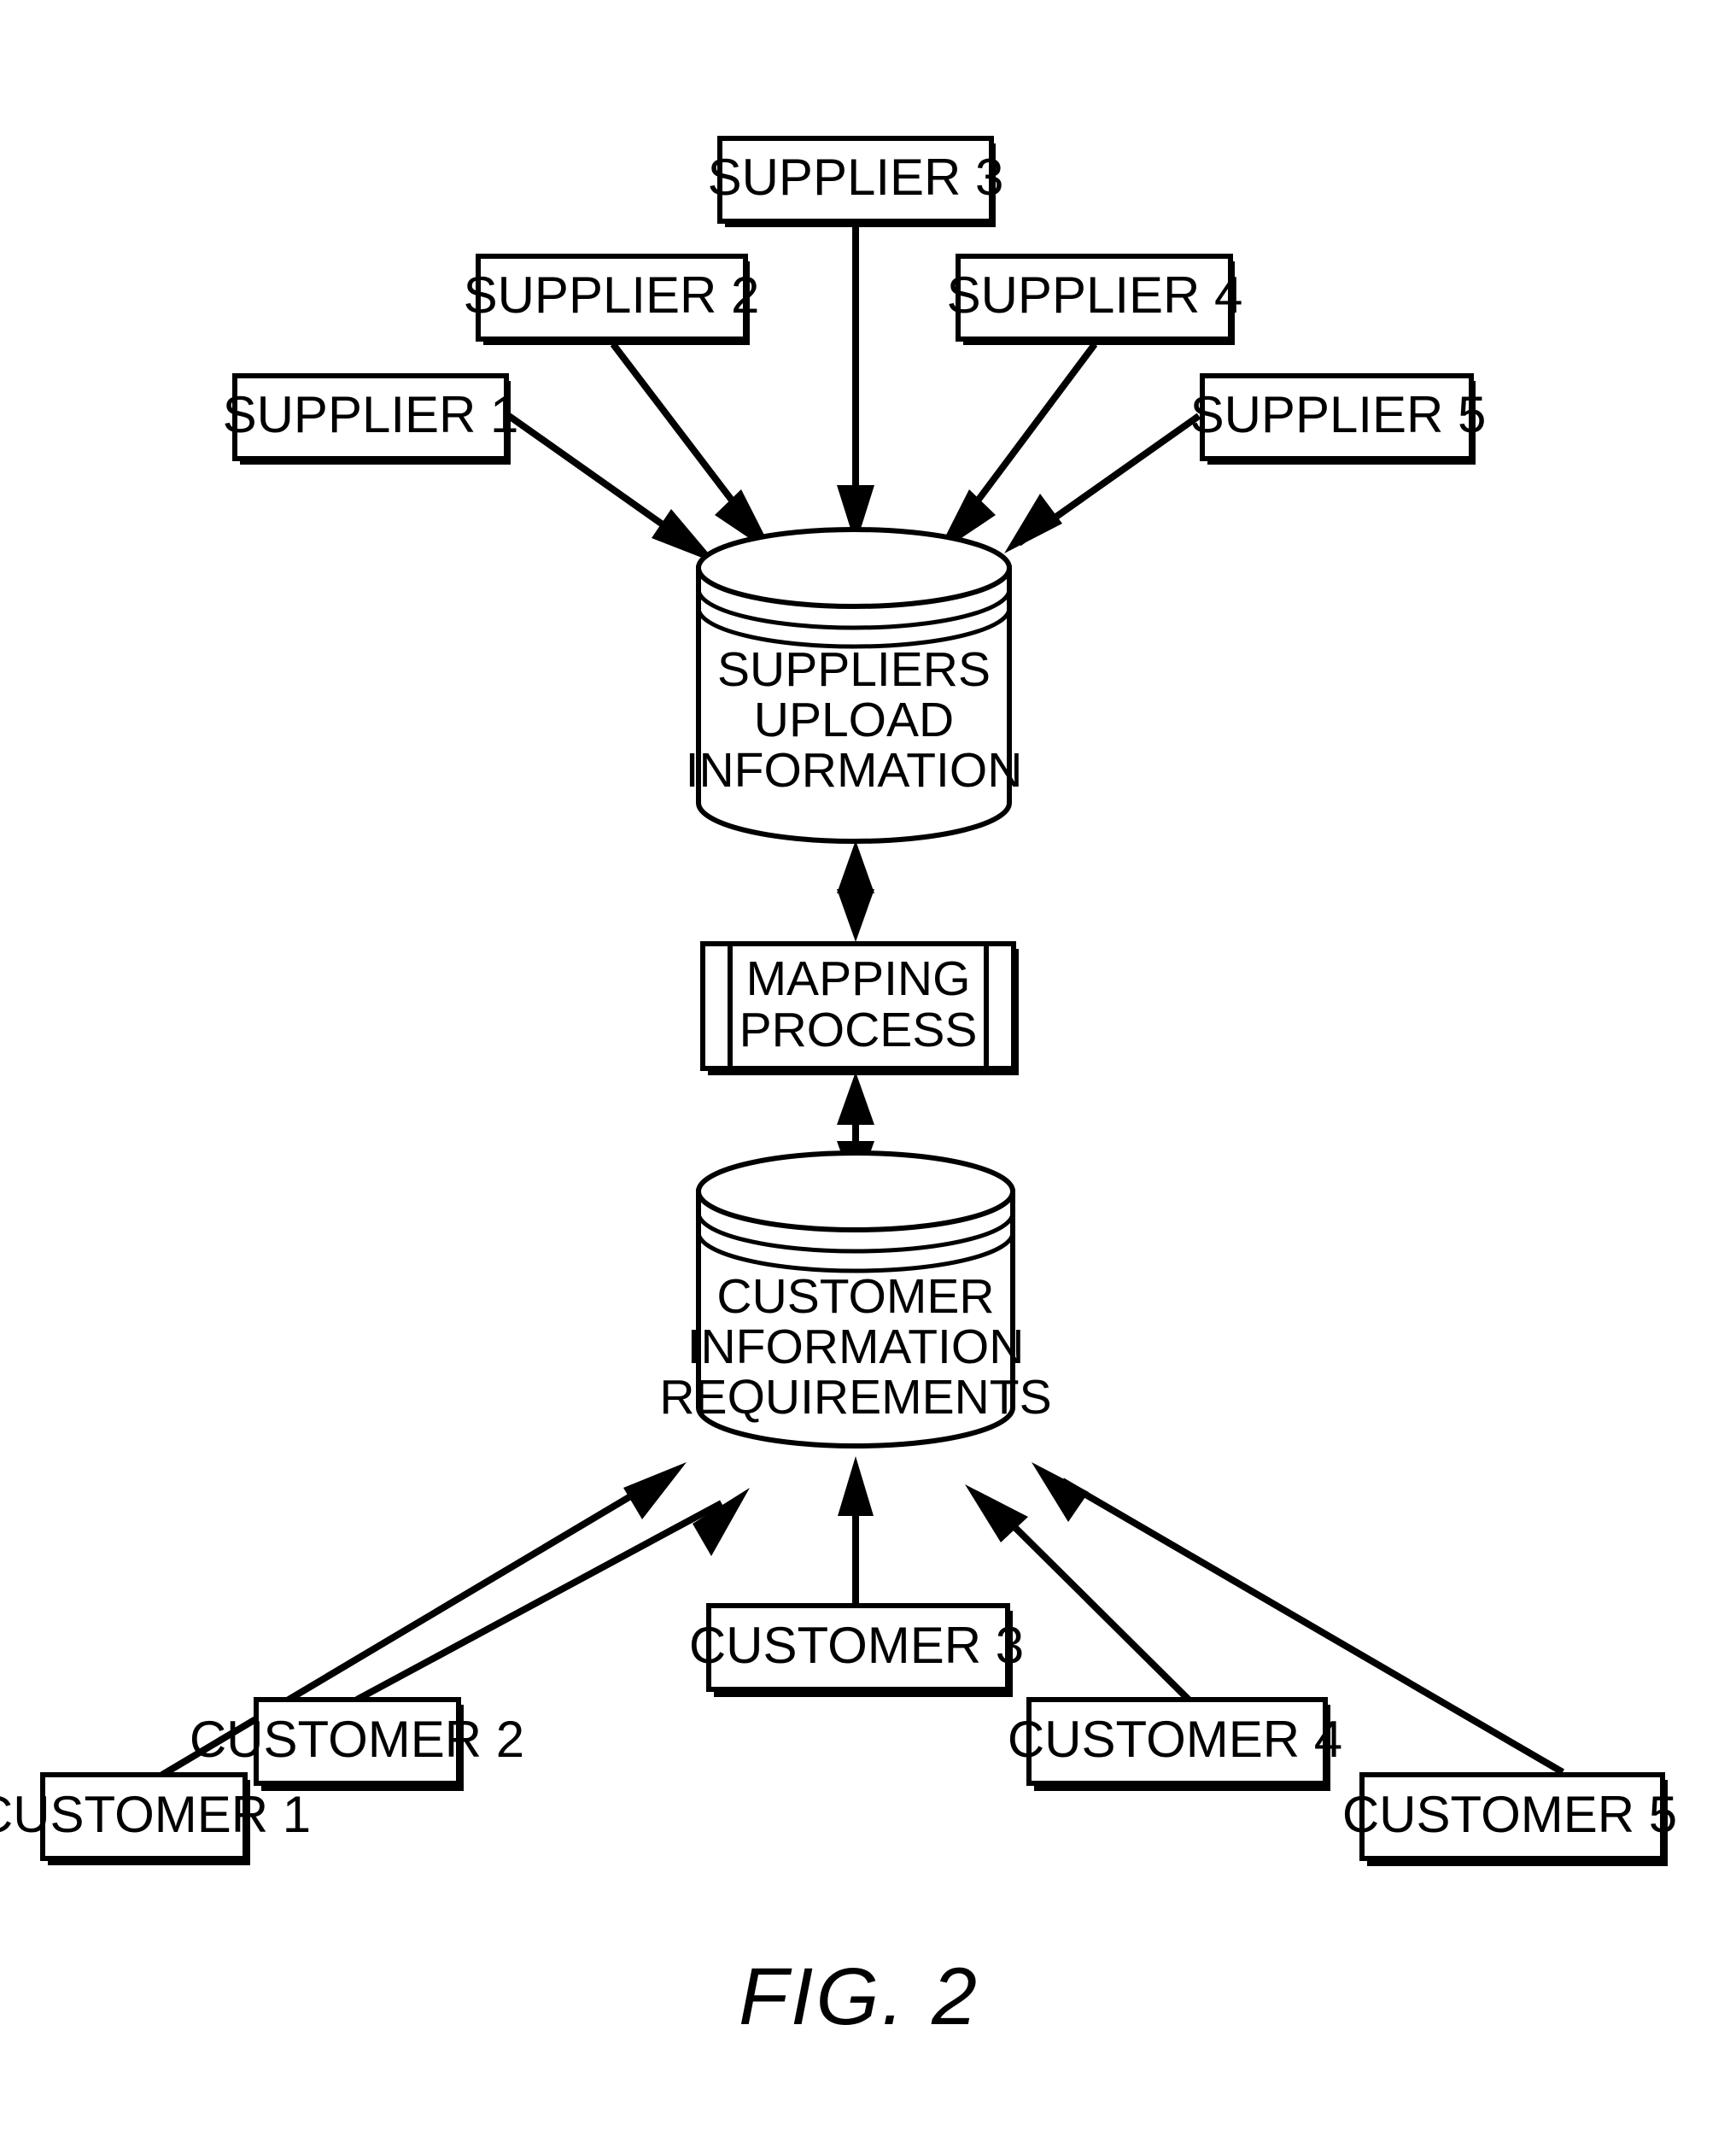 This screenshot has width=1736, height=2142. What do you see at coordinates (692, 448) in the screenshot?
I see `connector-supplier-2-to-suppliers-upload` at bounding box center [692, 448].